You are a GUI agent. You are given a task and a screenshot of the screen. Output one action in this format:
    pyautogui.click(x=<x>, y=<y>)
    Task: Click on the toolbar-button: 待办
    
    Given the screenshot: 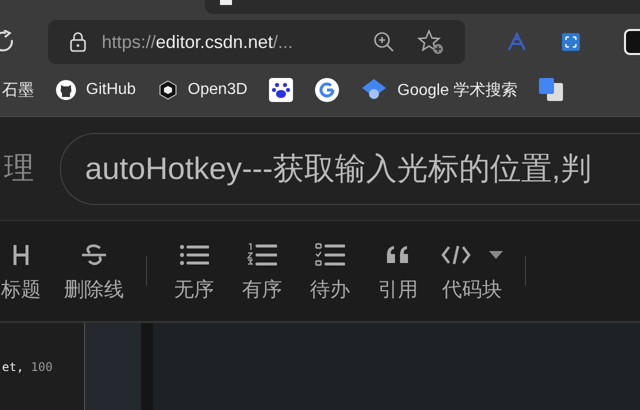 What is the action you would take?
    pyautogui.click(x=330, y=271)
    